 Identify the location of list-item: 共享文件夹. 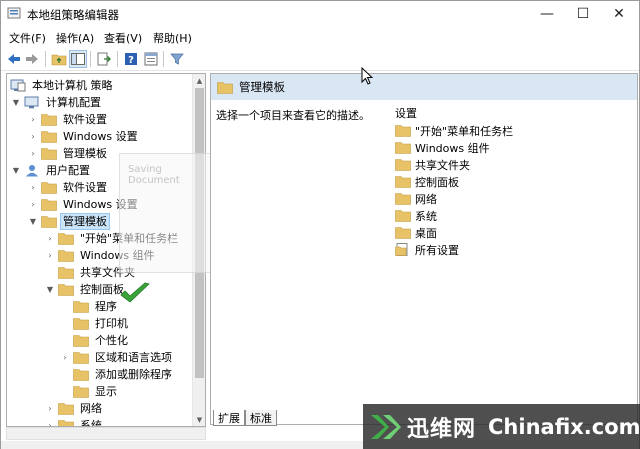
(432, 164).